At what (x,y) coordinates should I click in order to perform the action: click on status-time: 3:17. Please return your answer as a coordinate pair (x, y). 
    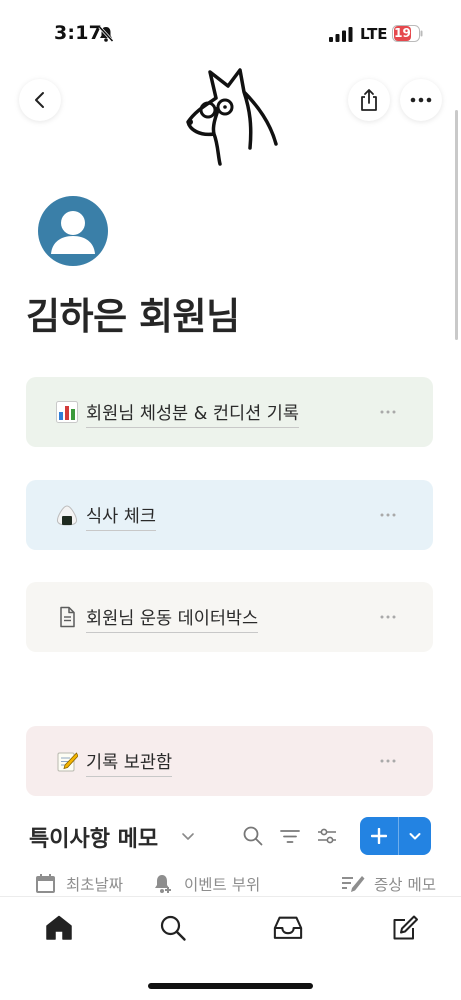
    Looking at the image, I should click on (78, 33).